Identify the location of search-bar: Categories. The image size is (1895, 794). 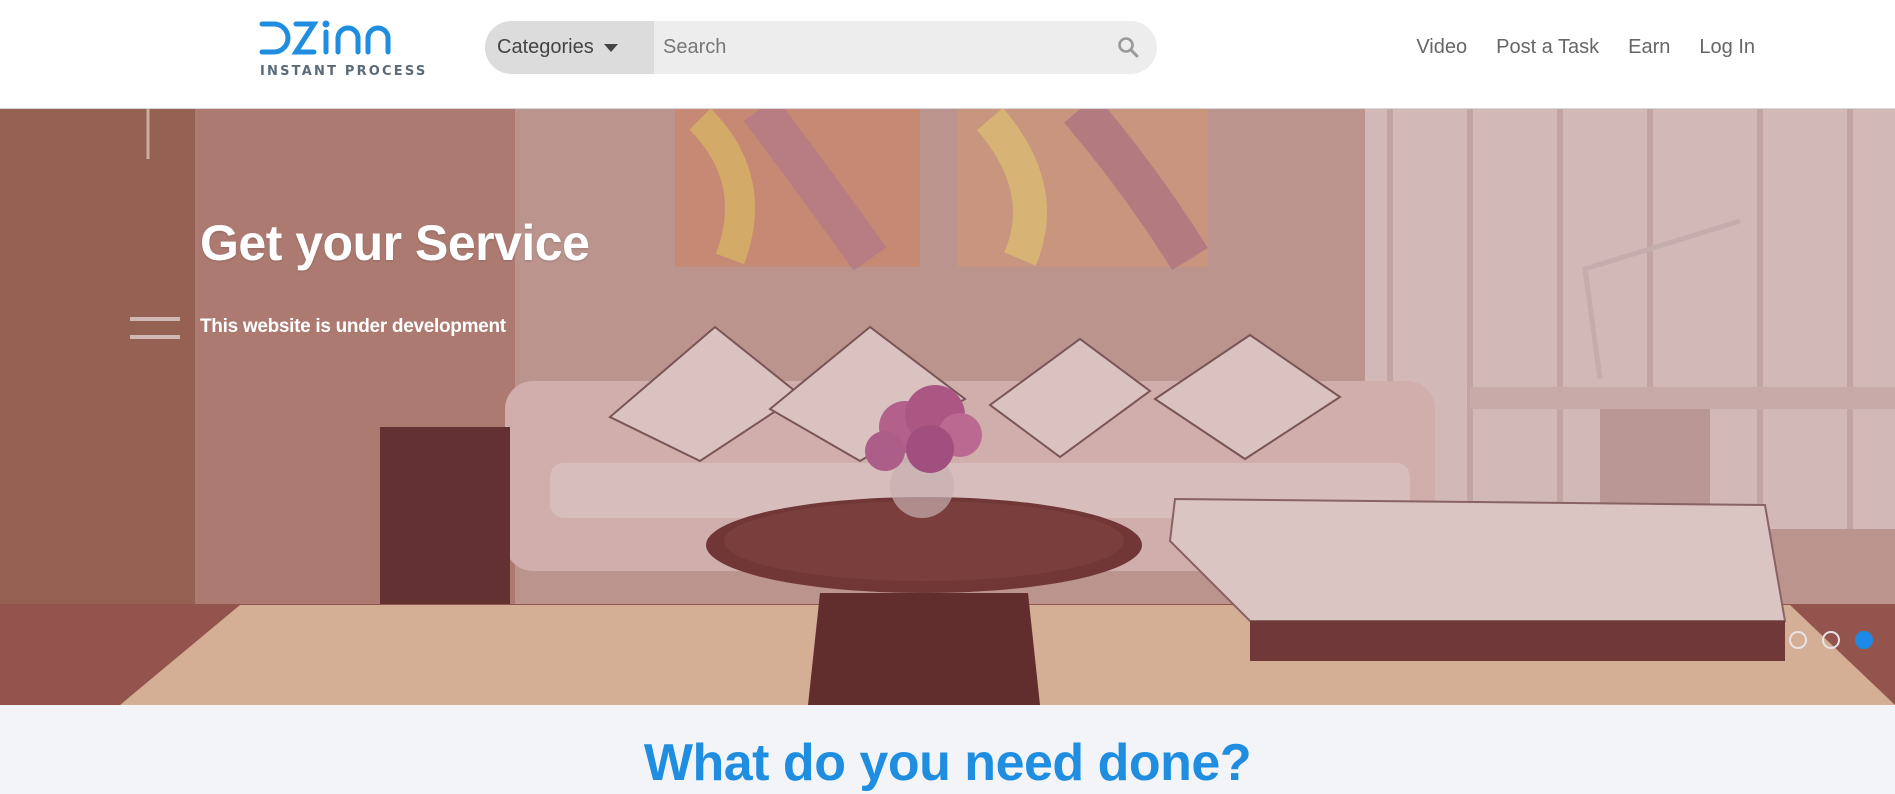
(821, 47).